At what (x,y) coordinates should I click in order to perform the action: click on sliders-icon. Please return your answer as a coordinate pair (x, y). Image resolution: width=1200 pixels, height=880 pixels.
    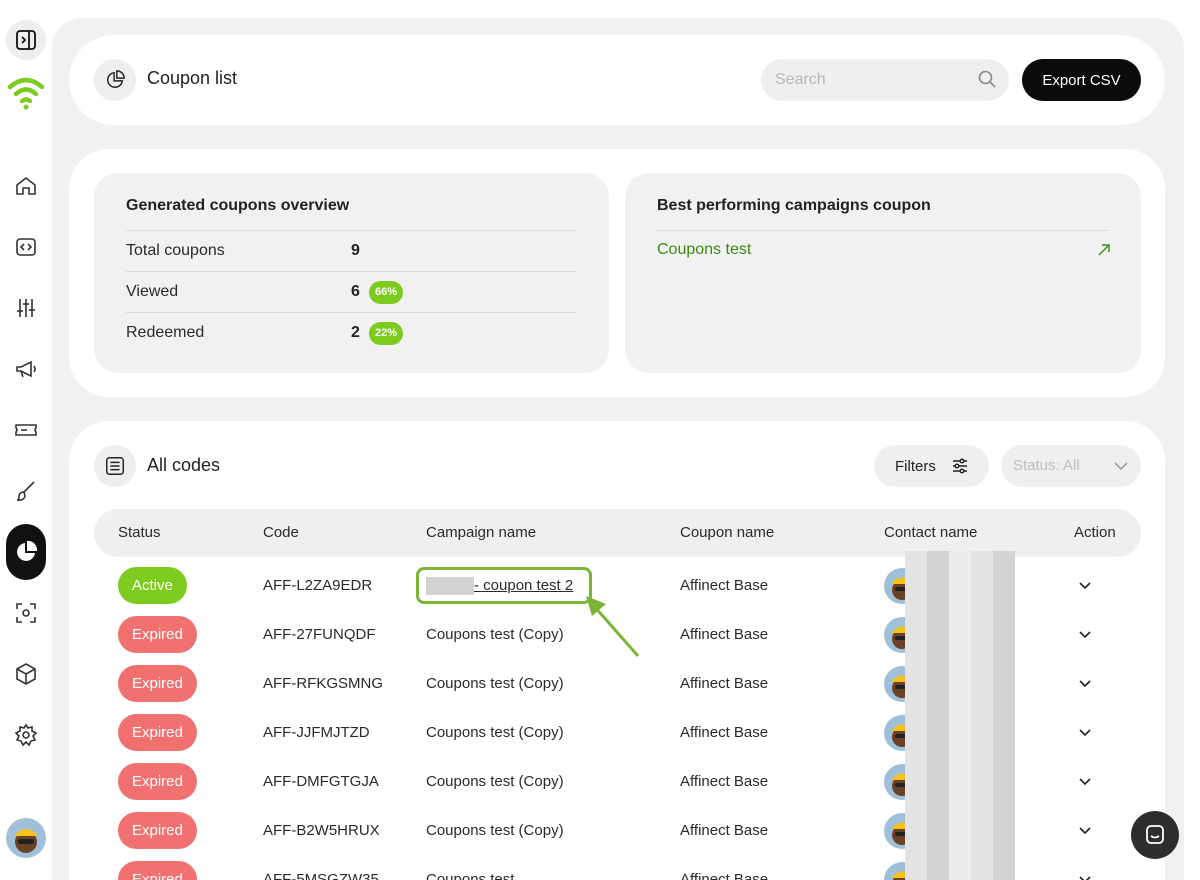
    Looking at the image, I should click on (26, 307).